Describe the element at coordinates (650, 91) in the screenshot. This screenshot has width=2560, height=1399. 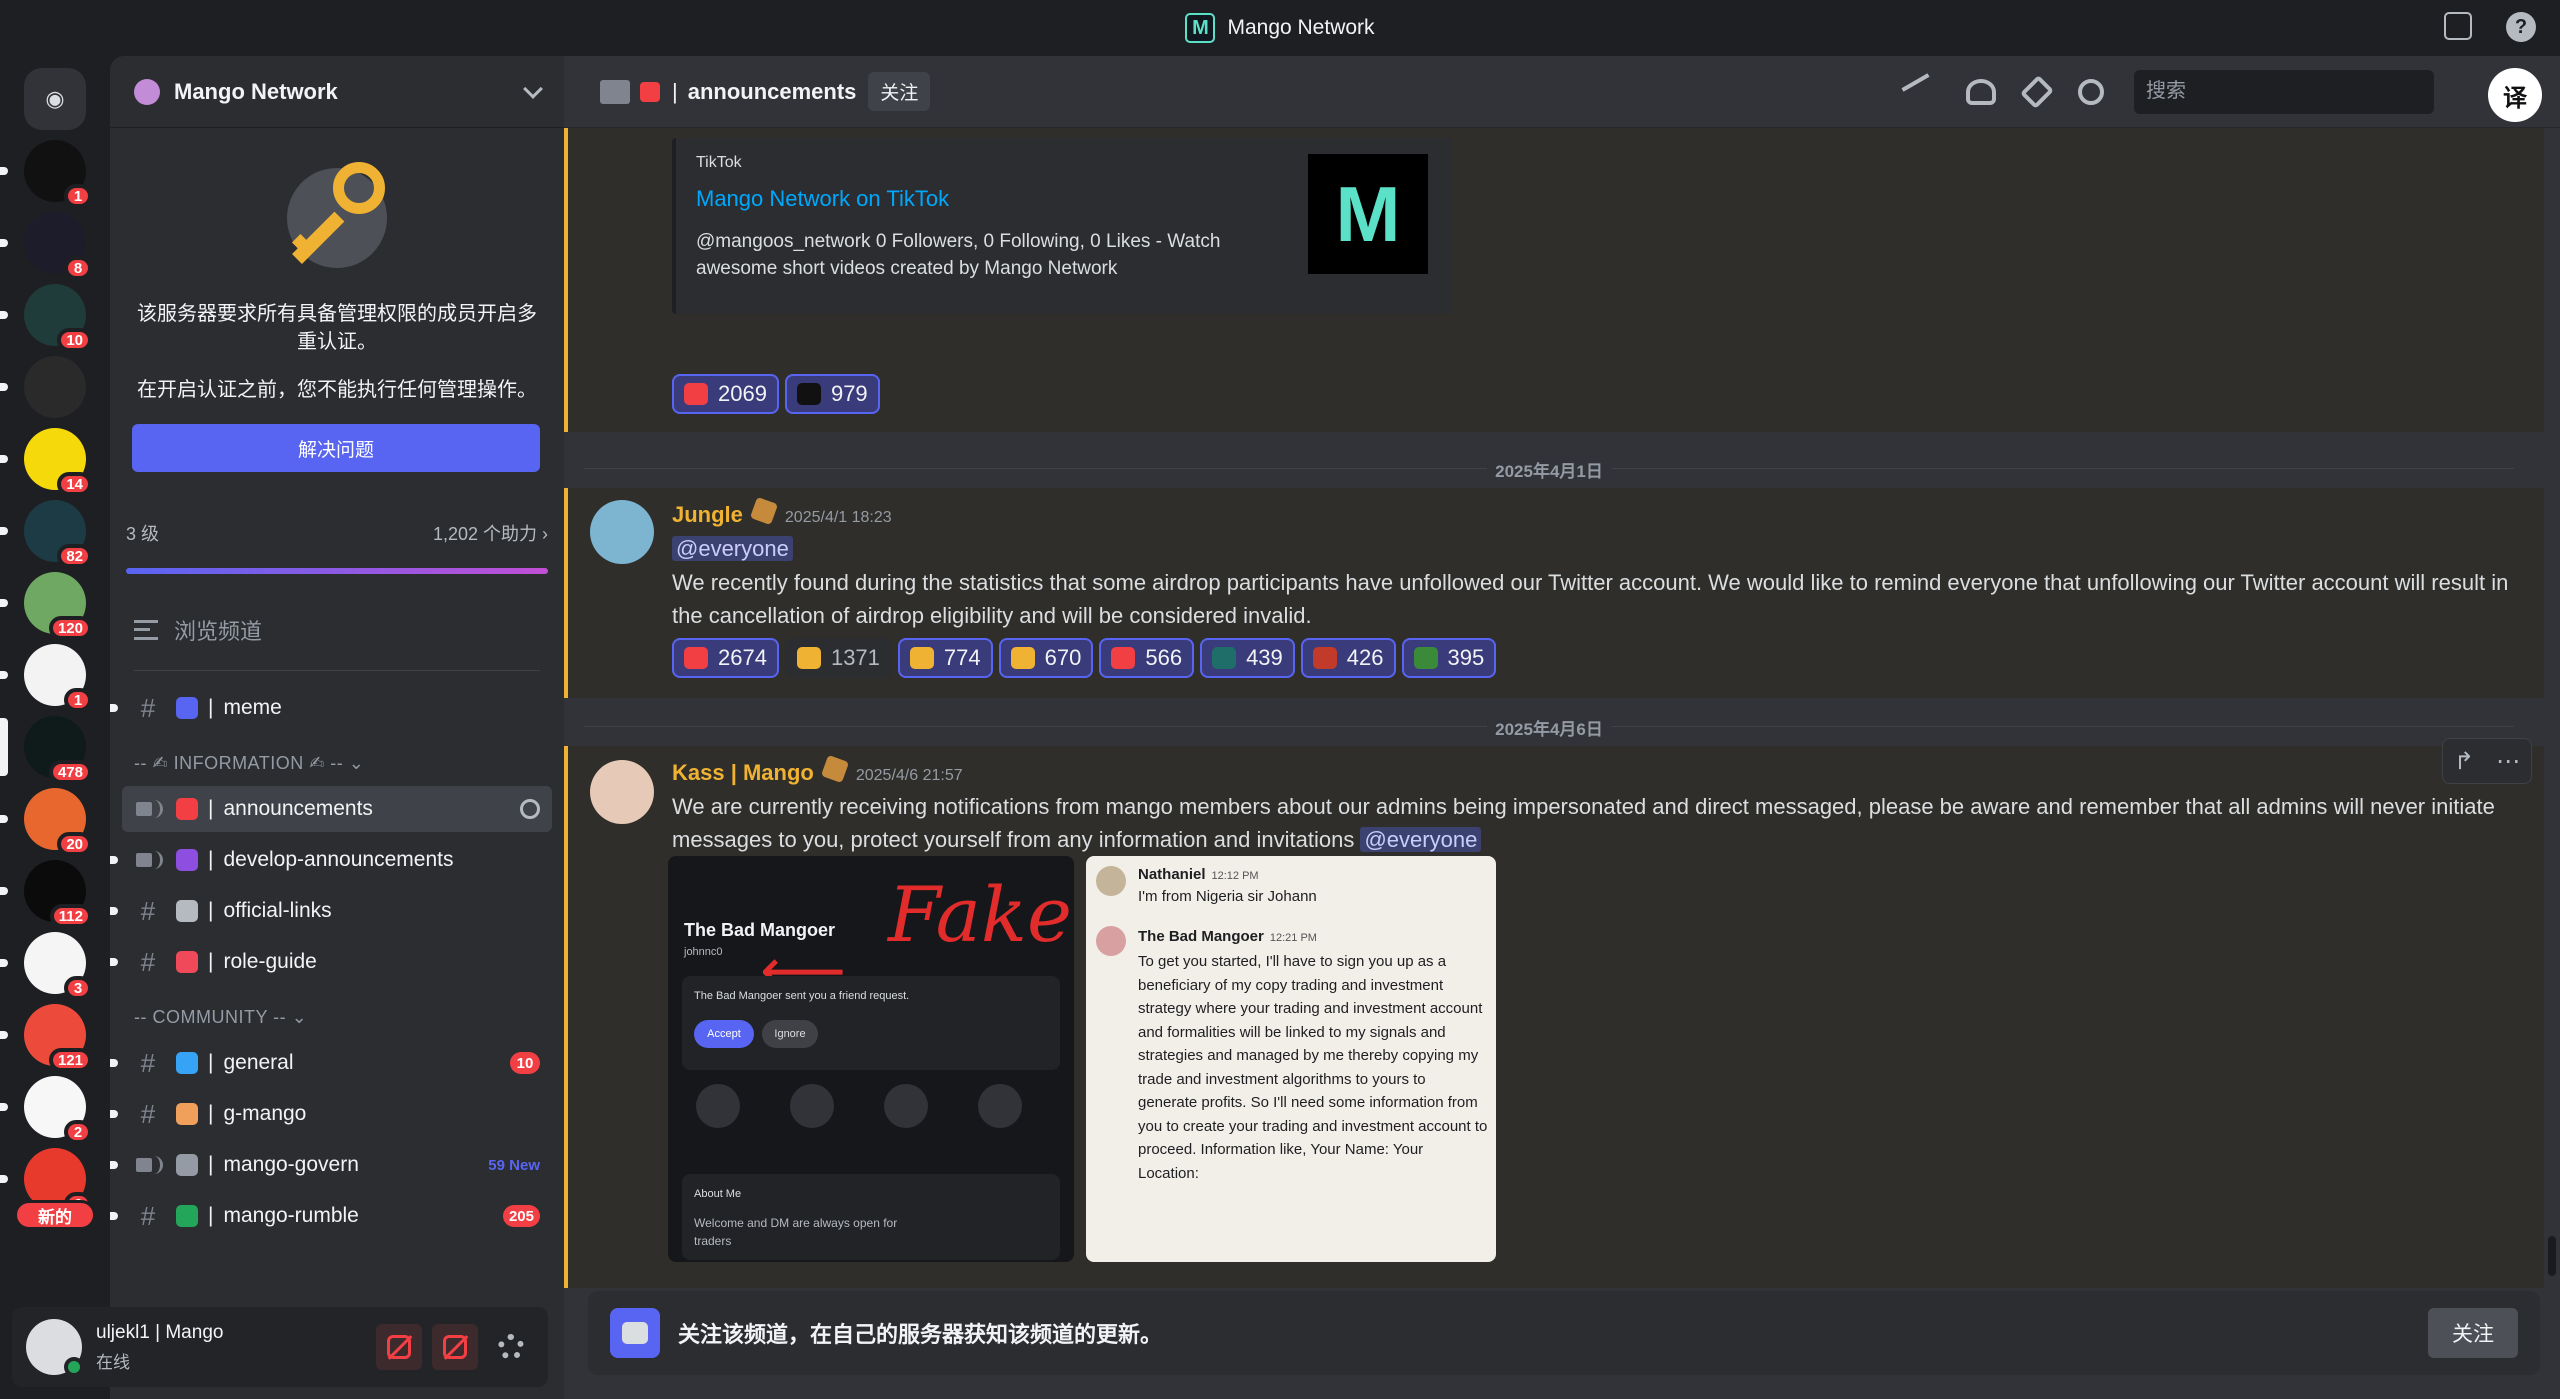
I see `megaphone-emoji-icon` at that location.